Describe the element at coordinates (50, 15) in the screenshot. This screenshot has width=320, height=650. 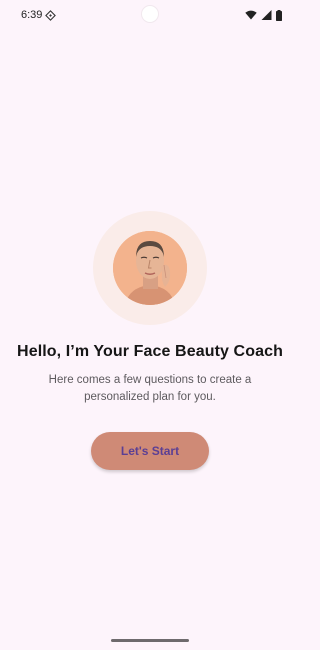
I see `sim-card-icon` at that location.